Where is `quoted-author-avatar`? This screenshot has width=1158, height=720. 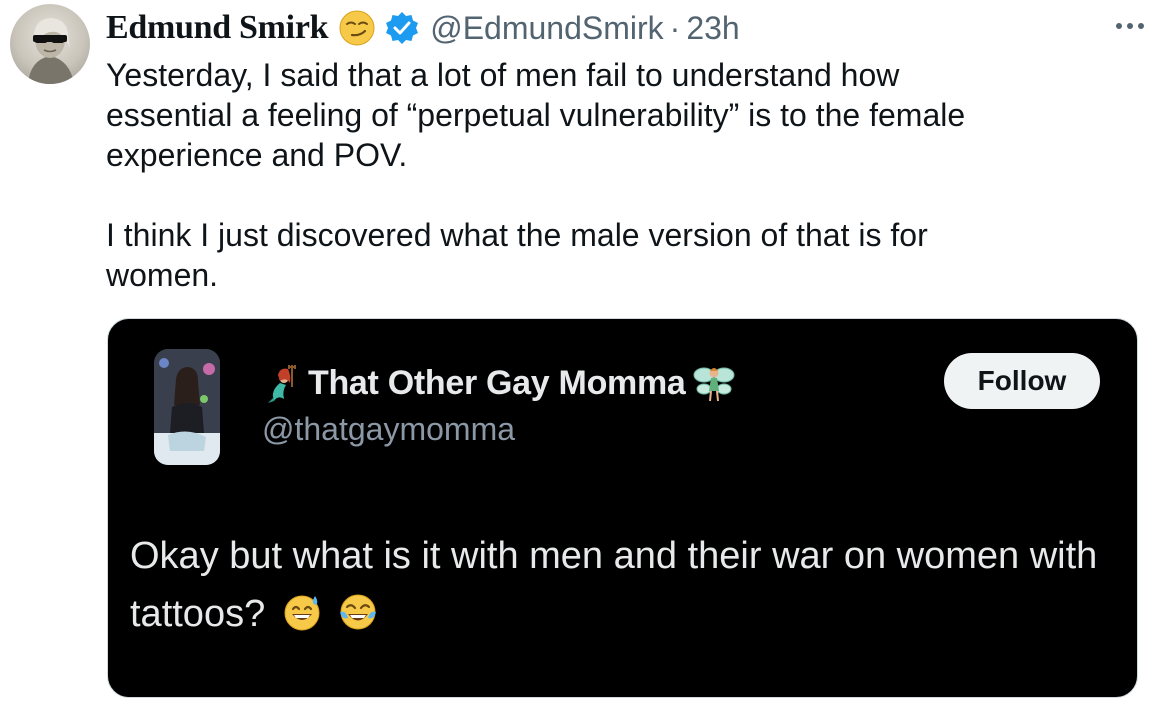 quoted-author-avatar is located at coordinates (187, 407).